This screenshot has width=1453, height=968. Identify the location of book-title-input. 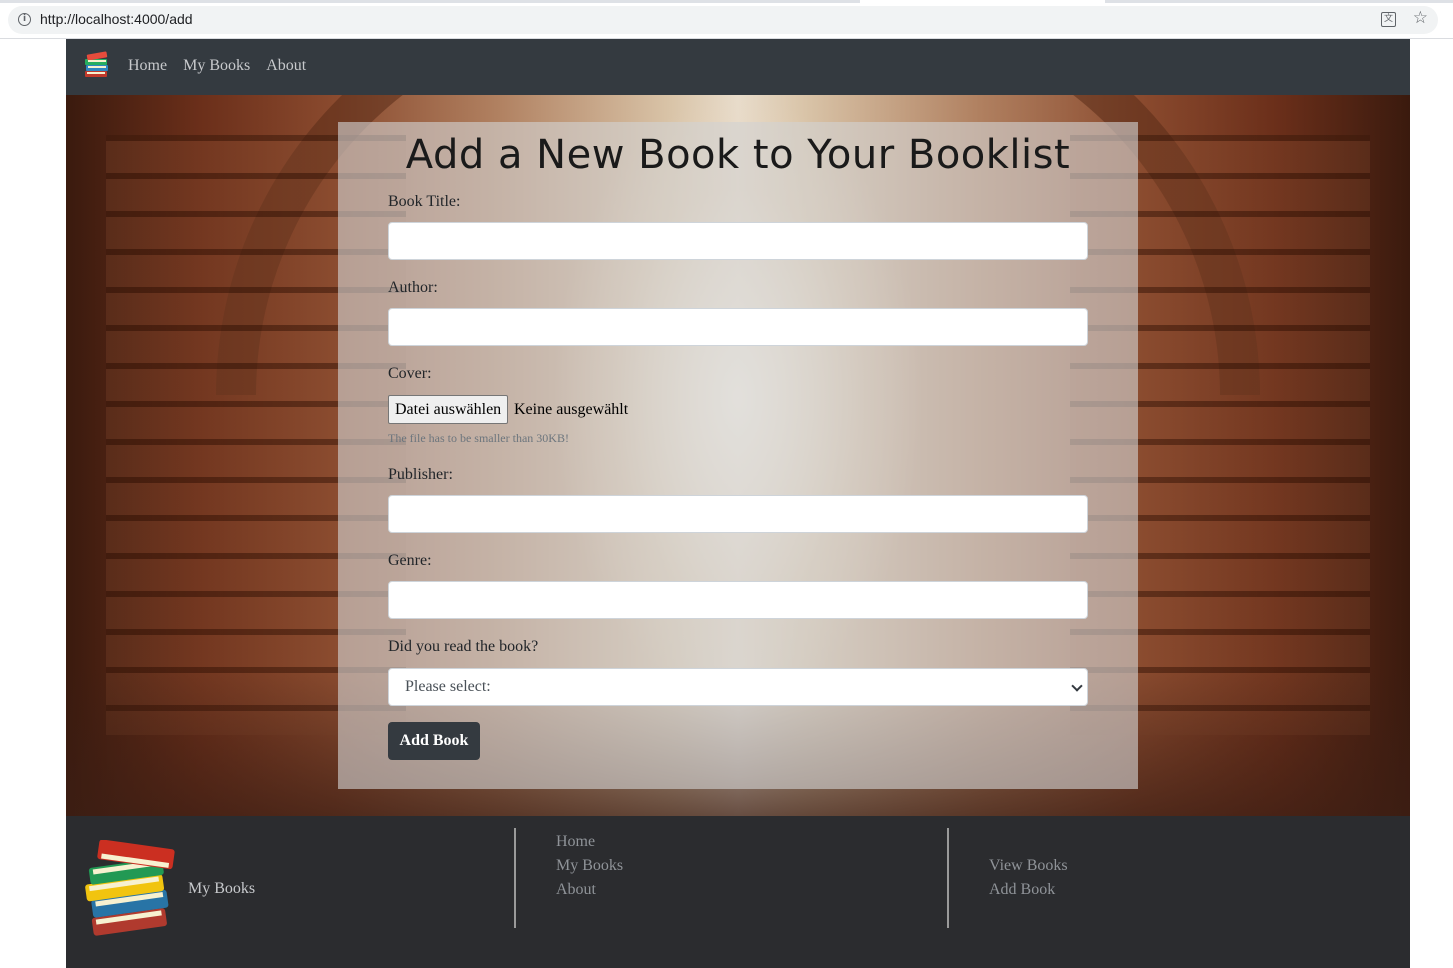
(738, 241).